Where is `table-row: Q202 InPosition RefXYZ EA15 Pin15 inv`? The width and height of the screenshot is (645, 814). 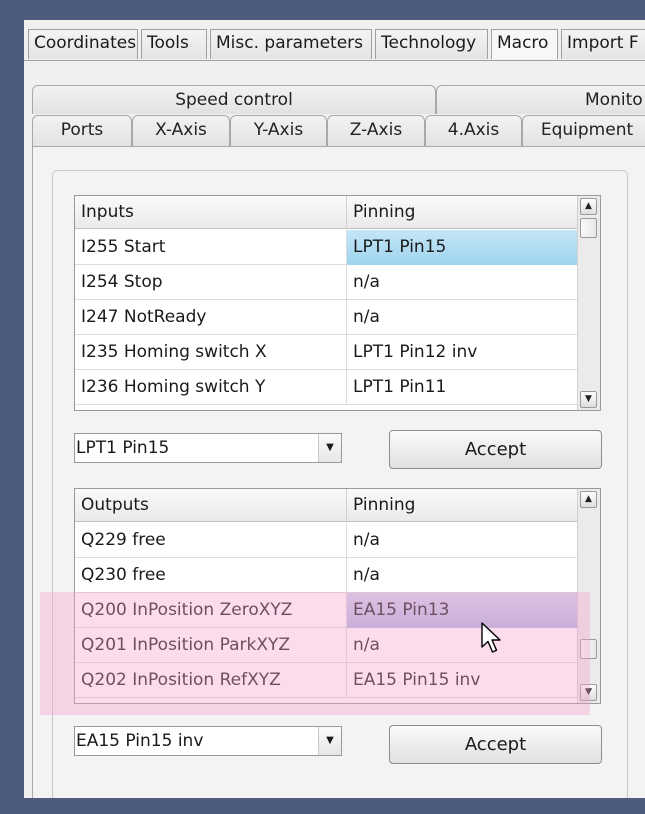 table-row: Q202 InPosition RefXYZ EA15 Pin15 inv is located at coordinates (326, 680).